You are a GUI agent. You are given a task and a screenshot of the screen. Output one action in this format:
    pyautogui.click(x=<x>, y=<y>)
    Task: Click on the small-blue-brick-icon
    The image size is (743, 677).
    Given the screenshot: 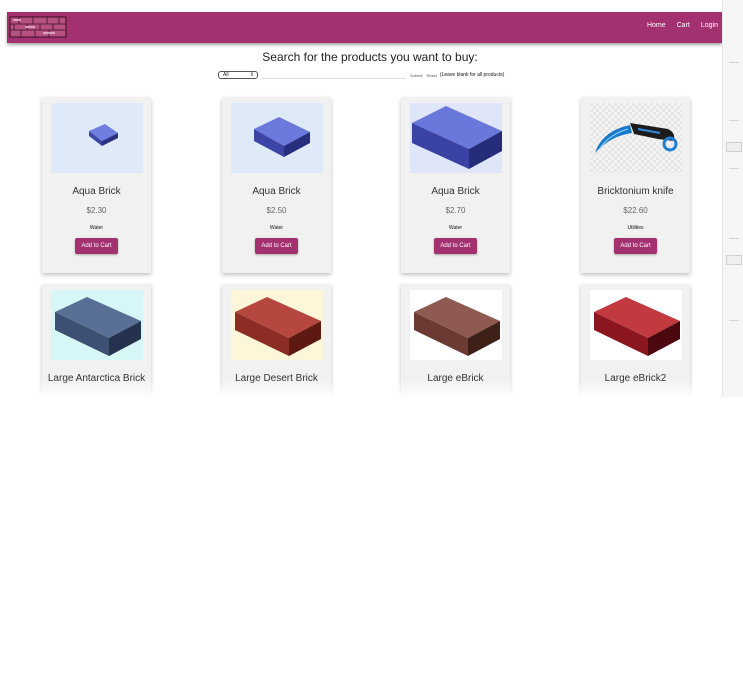 What is the action you would take?
    pyautogui.click(x=97, y=138)
    